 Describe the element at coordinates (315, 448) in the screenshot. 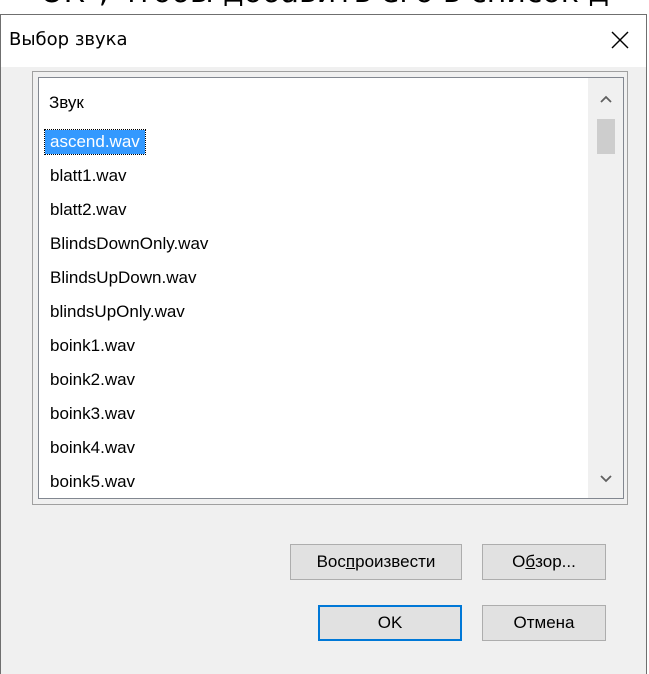

I see `list-item: boink4.wav` at that location.